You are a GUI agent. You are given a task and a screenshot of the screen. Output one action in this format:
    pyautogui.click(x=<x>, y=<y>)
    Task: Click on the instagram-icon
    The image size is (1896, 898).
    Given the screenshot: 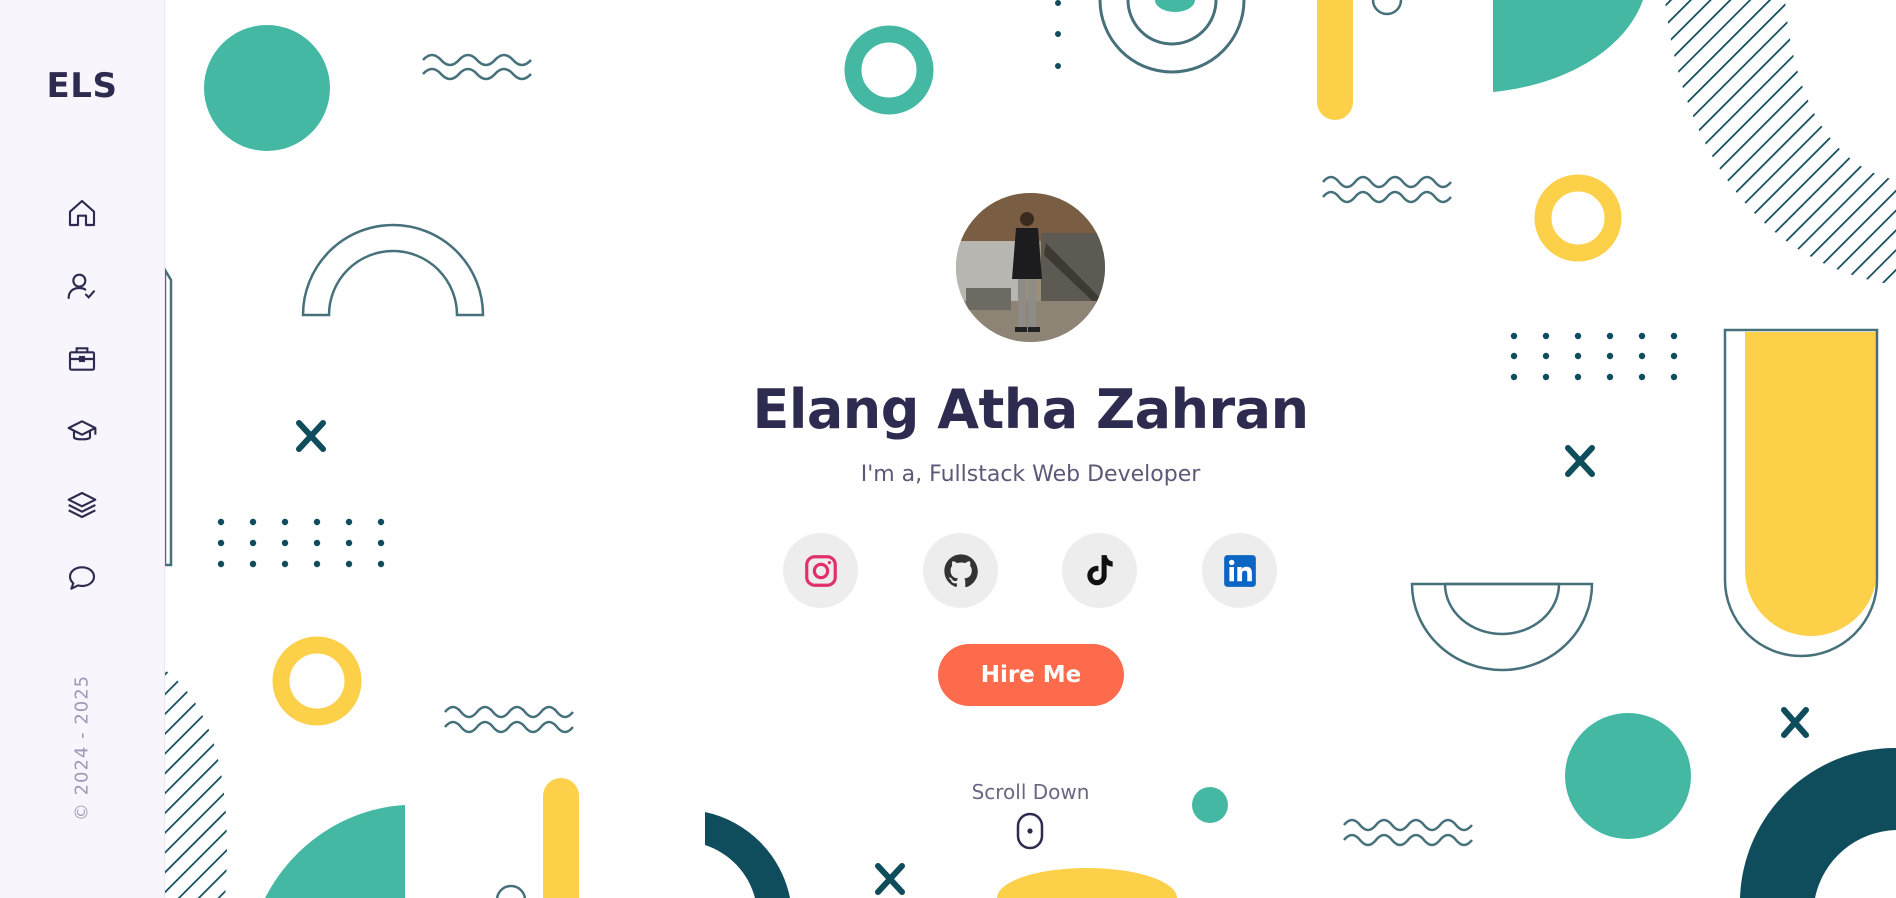 What is the action you would take?
    pyautogui.click(x=820, y=570)
    